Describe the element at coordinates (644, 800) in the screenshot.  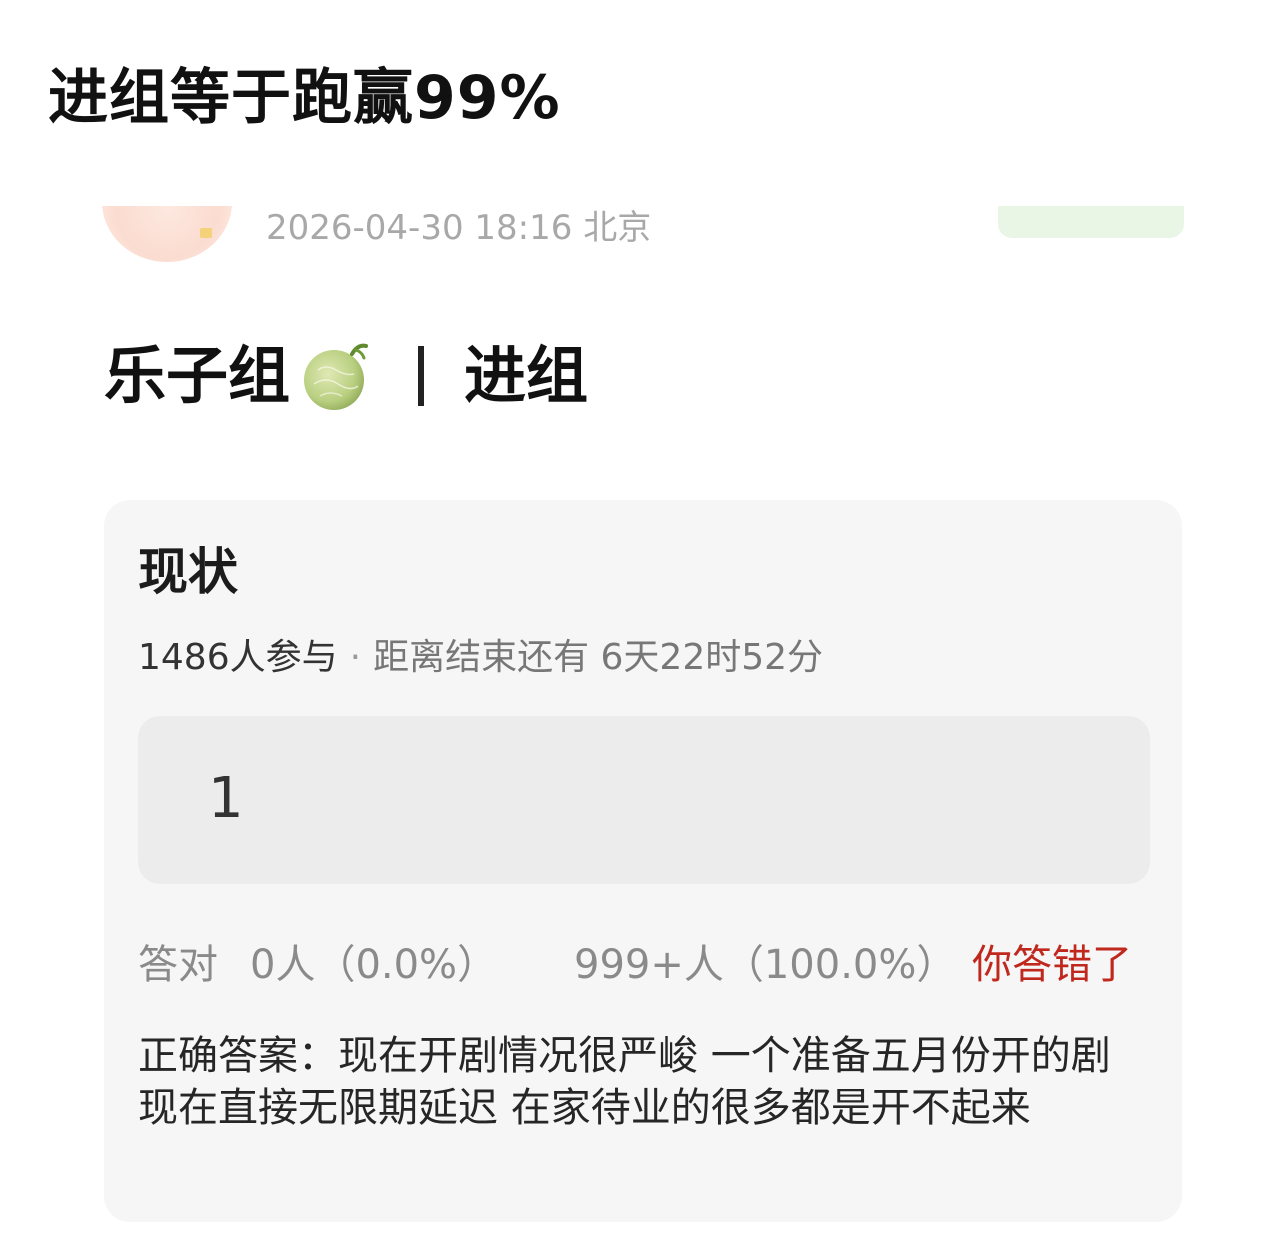
I see `poll-option: 1` at that location.